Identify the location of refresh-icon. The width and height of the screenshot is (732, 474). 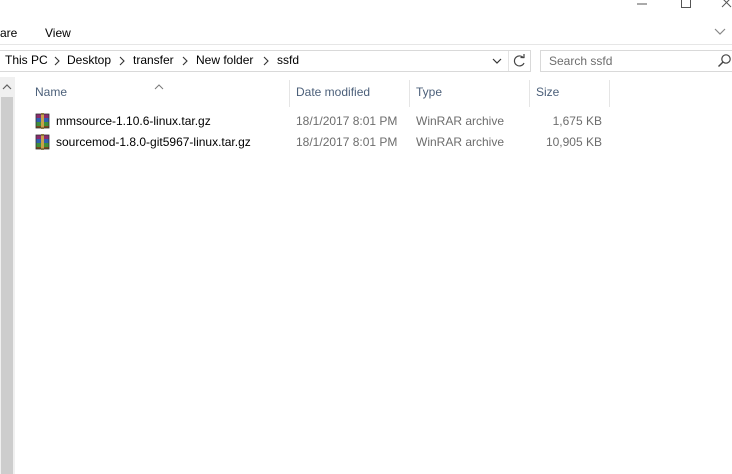
(519, 60).